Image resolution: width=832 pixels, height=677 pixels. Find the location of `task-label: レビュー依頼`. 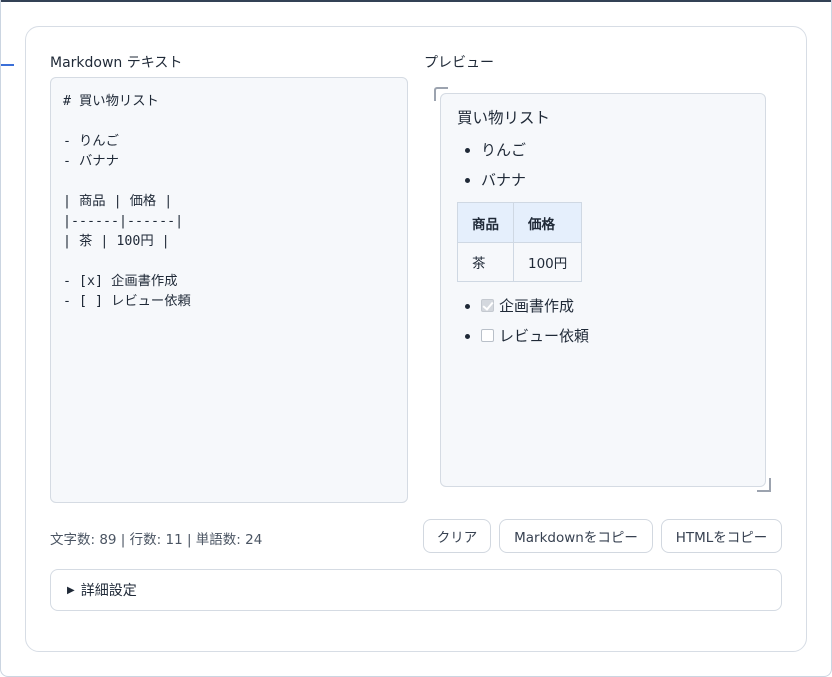

task-label: レビュー依頼 is located at coordinates (544, 336).